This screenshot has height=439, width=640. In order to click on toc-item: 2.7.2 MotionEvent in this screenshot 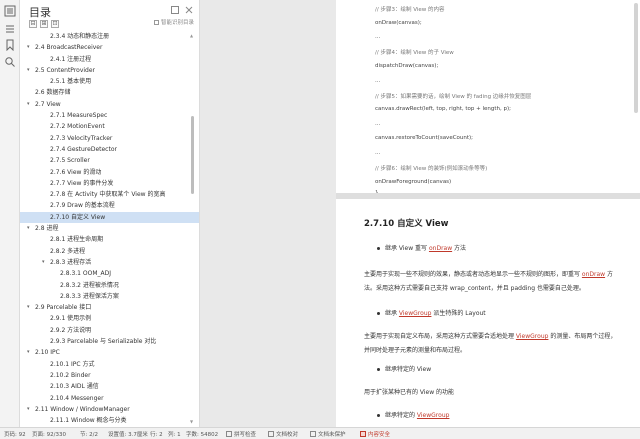, I will do `click(109, 126)`.